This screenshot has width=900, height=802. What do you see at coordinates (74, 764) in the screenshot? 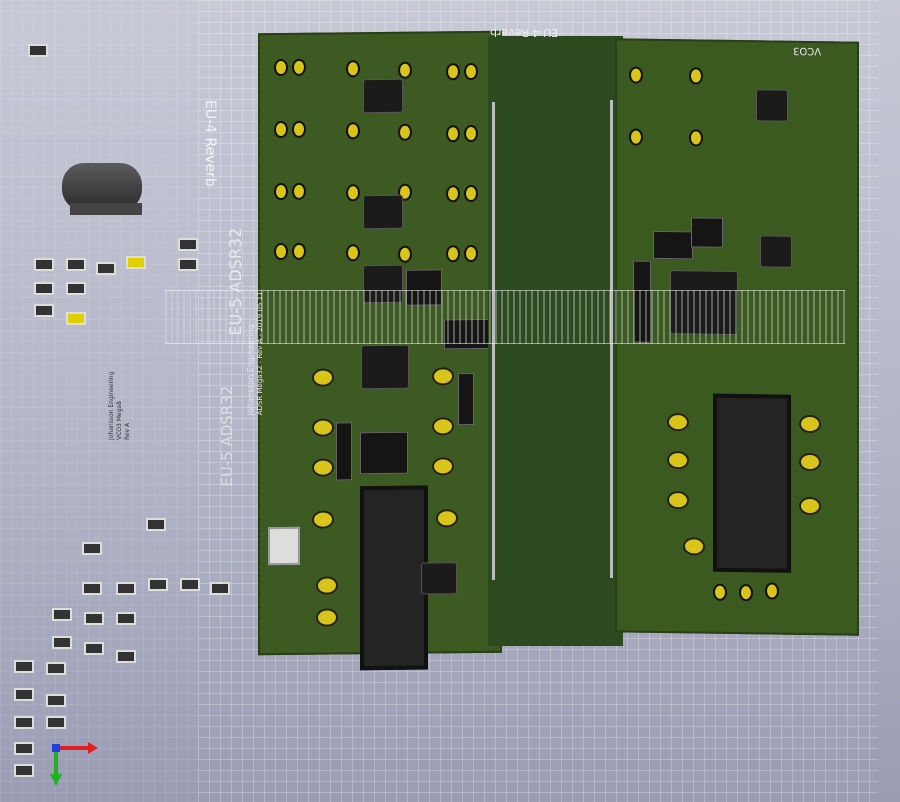
I see `axis-indicator` at bounding box center [74, 764].